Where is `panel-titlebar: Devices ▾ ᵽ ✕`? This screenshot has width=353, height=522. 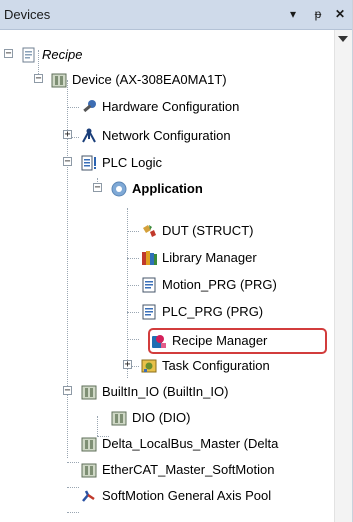
panel-titlebar: Devices ▾ ᵽ ✕ is located at coordinates (176, 15).